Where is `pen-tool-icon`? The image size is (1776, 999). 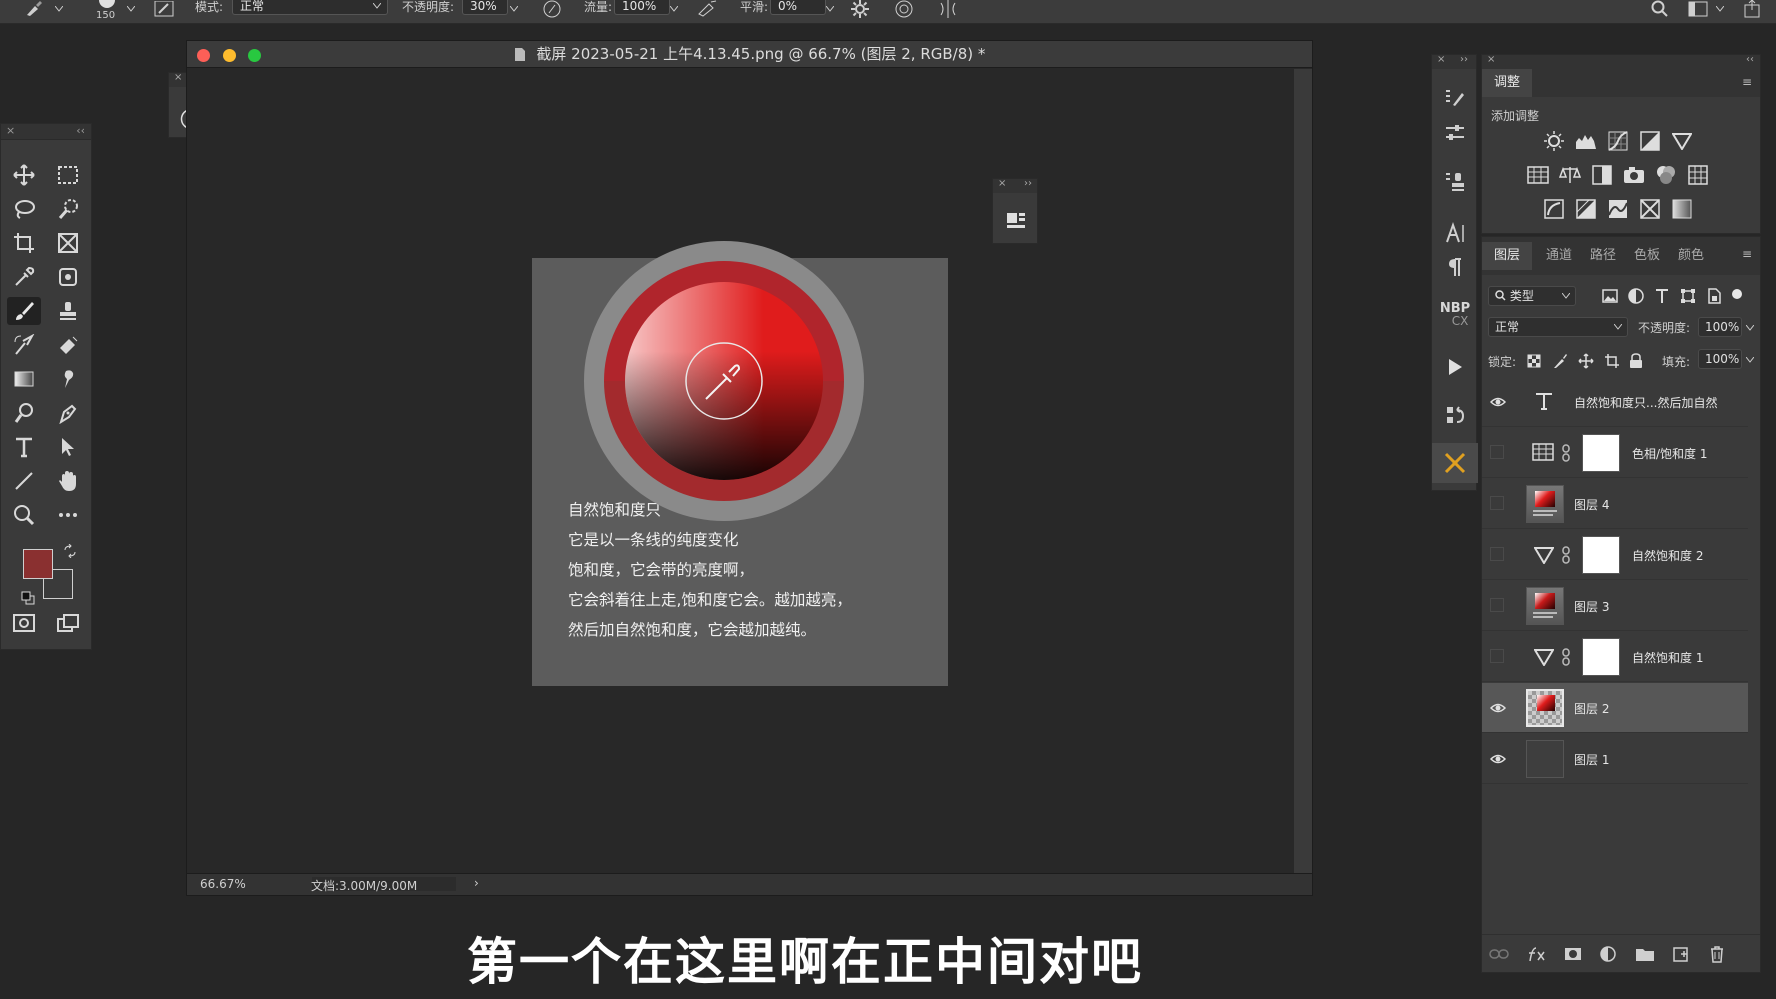
pen-tool-icon is located at coordinates (68, 413).